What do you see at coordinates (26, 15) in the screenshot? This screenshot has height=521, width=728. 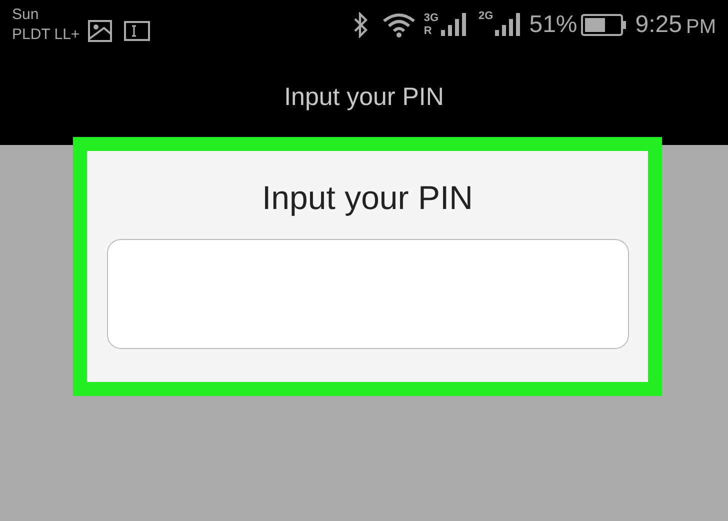 I see `carrier-name: Sun` at bounding box center [26, 15].